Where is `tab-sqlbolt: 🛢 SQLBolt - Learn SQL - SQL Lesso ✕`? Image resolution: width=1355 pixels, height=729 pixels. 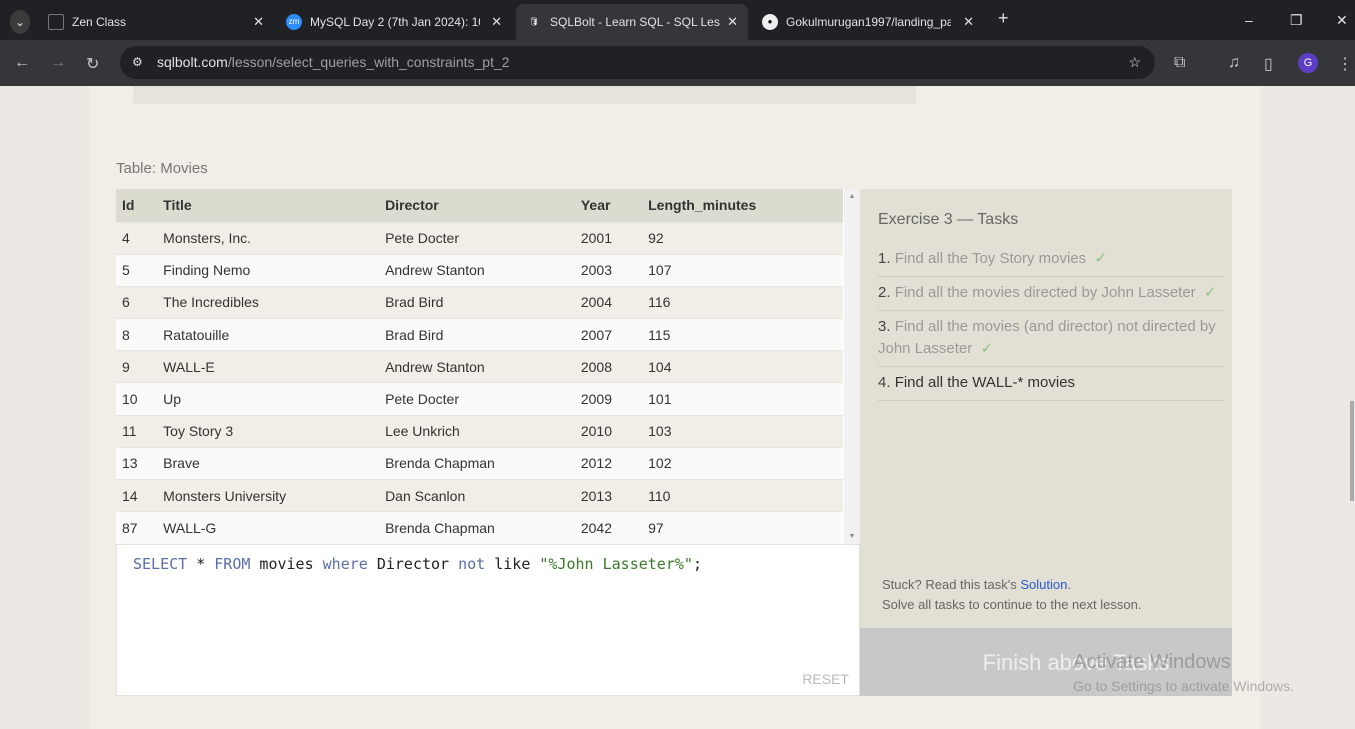 tab-sqlbolt: 🛢 SQLBolt - Learn SQL - SQL Lesso ✕ is located at coordinates (632, 22).